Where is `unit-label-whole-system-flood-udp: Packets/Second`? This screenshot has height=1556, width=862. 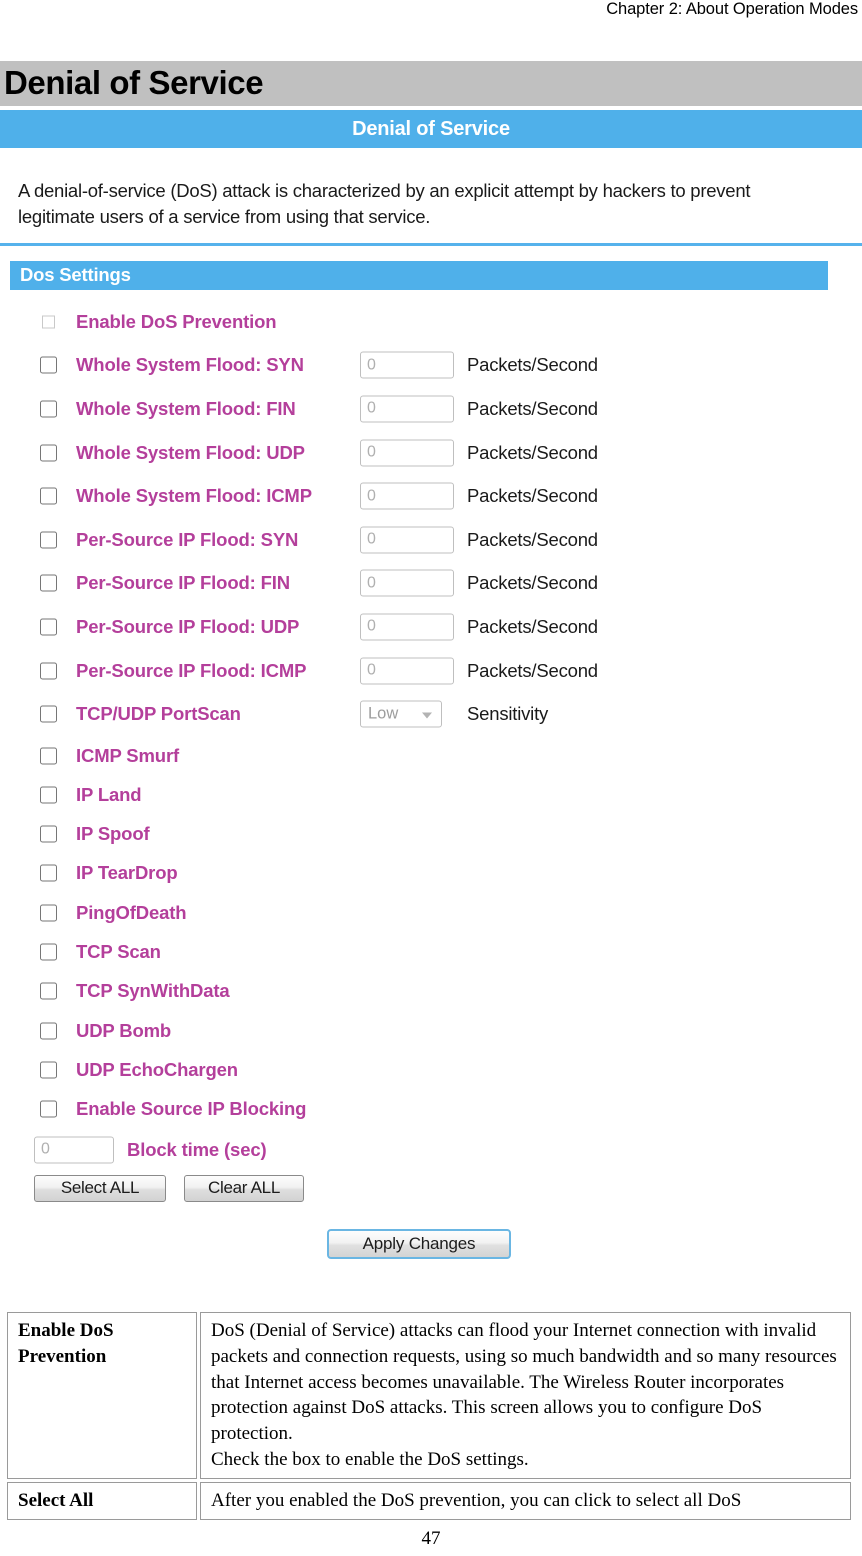 unit-label-whole-system-flood-udp: Packets/Second is located at coordinates (532, 452).